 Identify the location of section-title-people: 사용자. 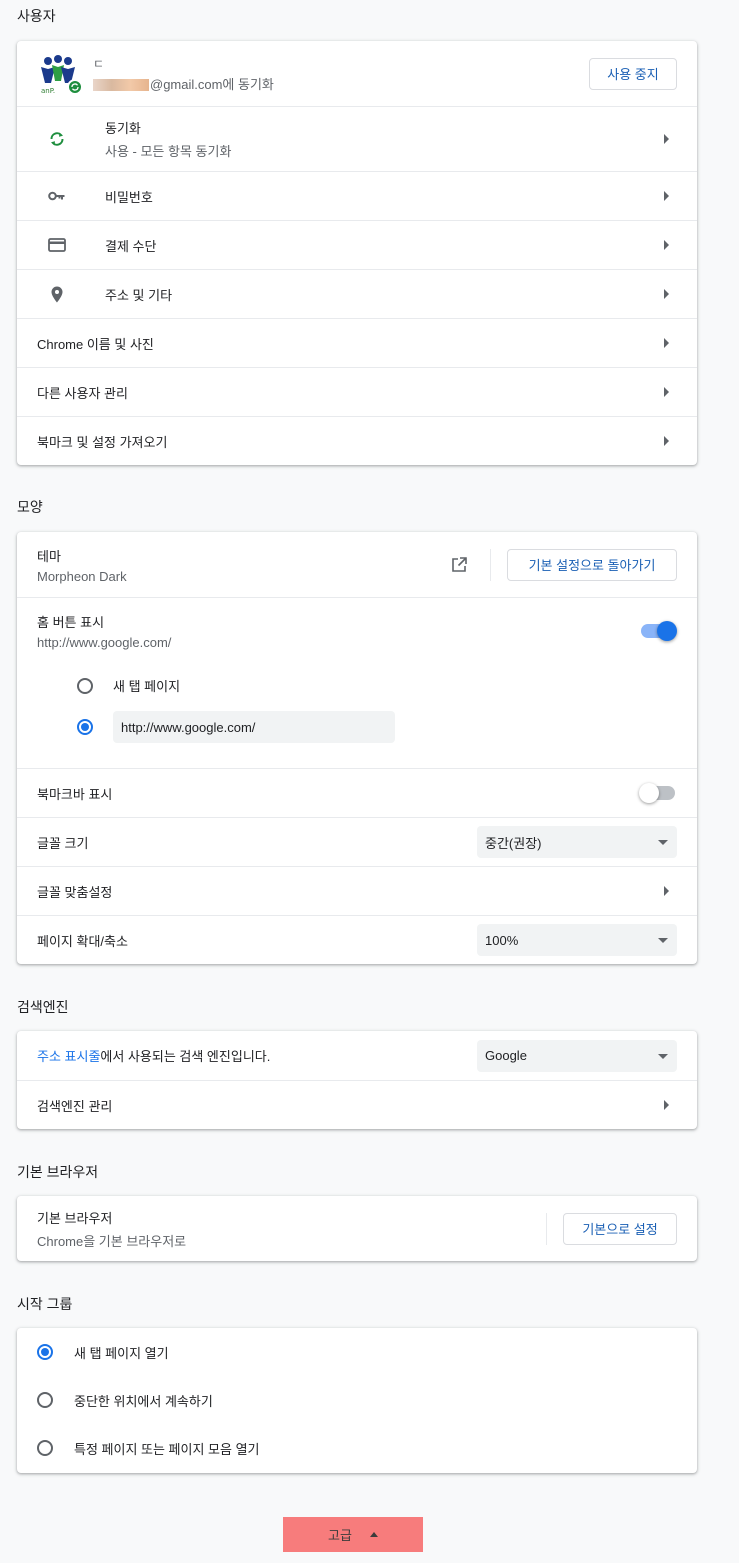
(36, 16).